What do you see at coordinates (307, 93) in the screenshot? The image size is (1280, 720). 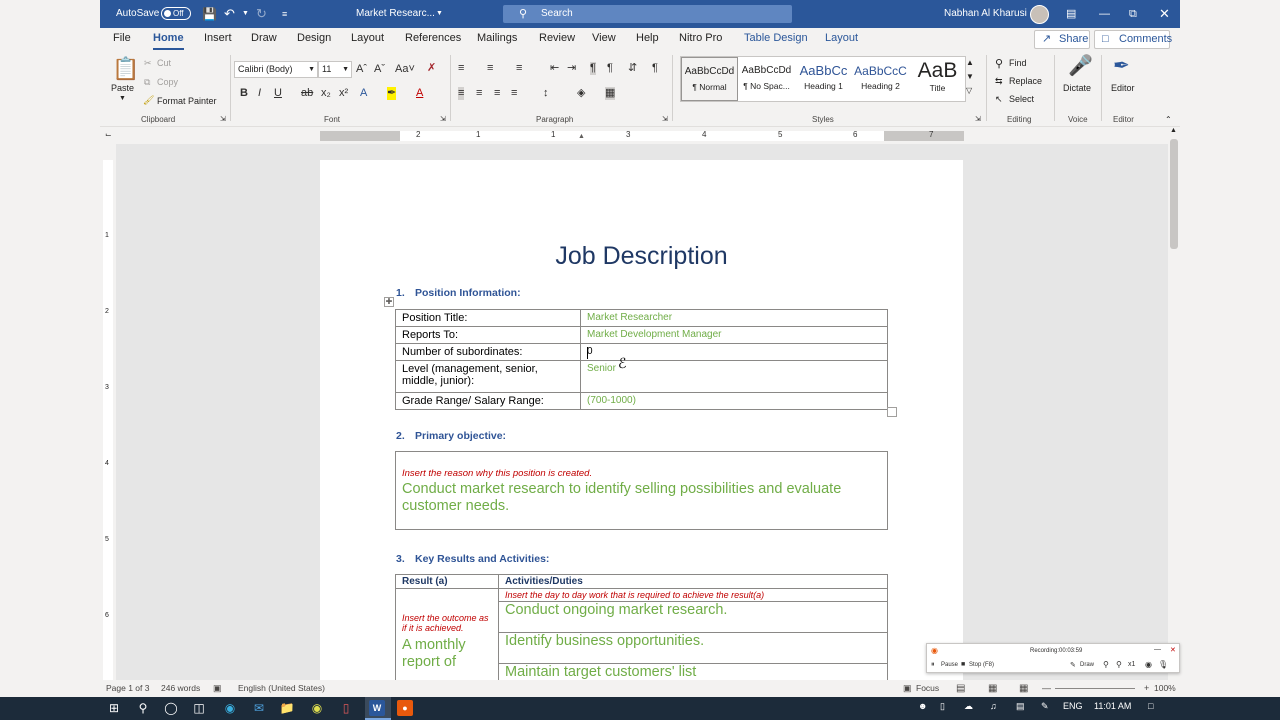 I see `strikethrough-icon: ab` at bounding box center [307, 93].